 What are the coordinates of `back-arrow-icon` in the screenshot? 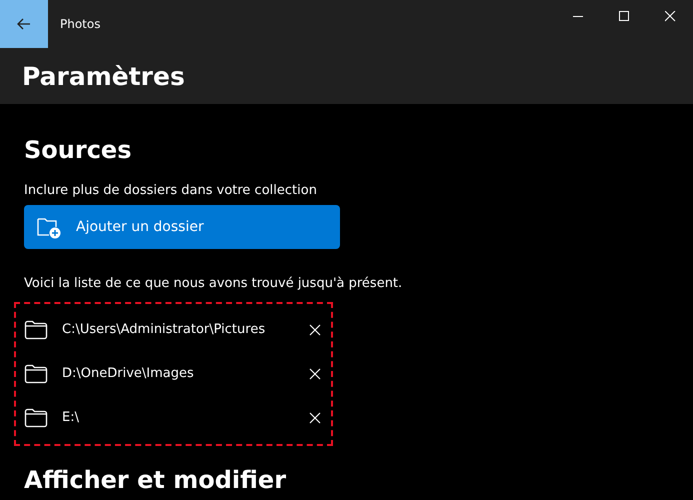 It's located at (24, 24).